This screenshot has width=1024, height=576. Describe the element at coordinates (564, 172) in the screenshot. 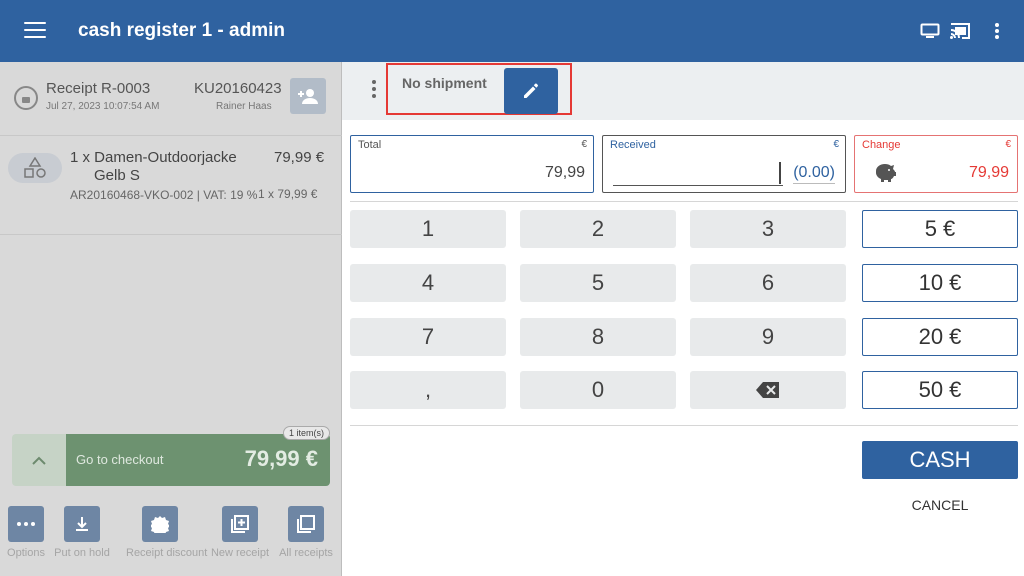

I see `total-value: 79,99` at that location.